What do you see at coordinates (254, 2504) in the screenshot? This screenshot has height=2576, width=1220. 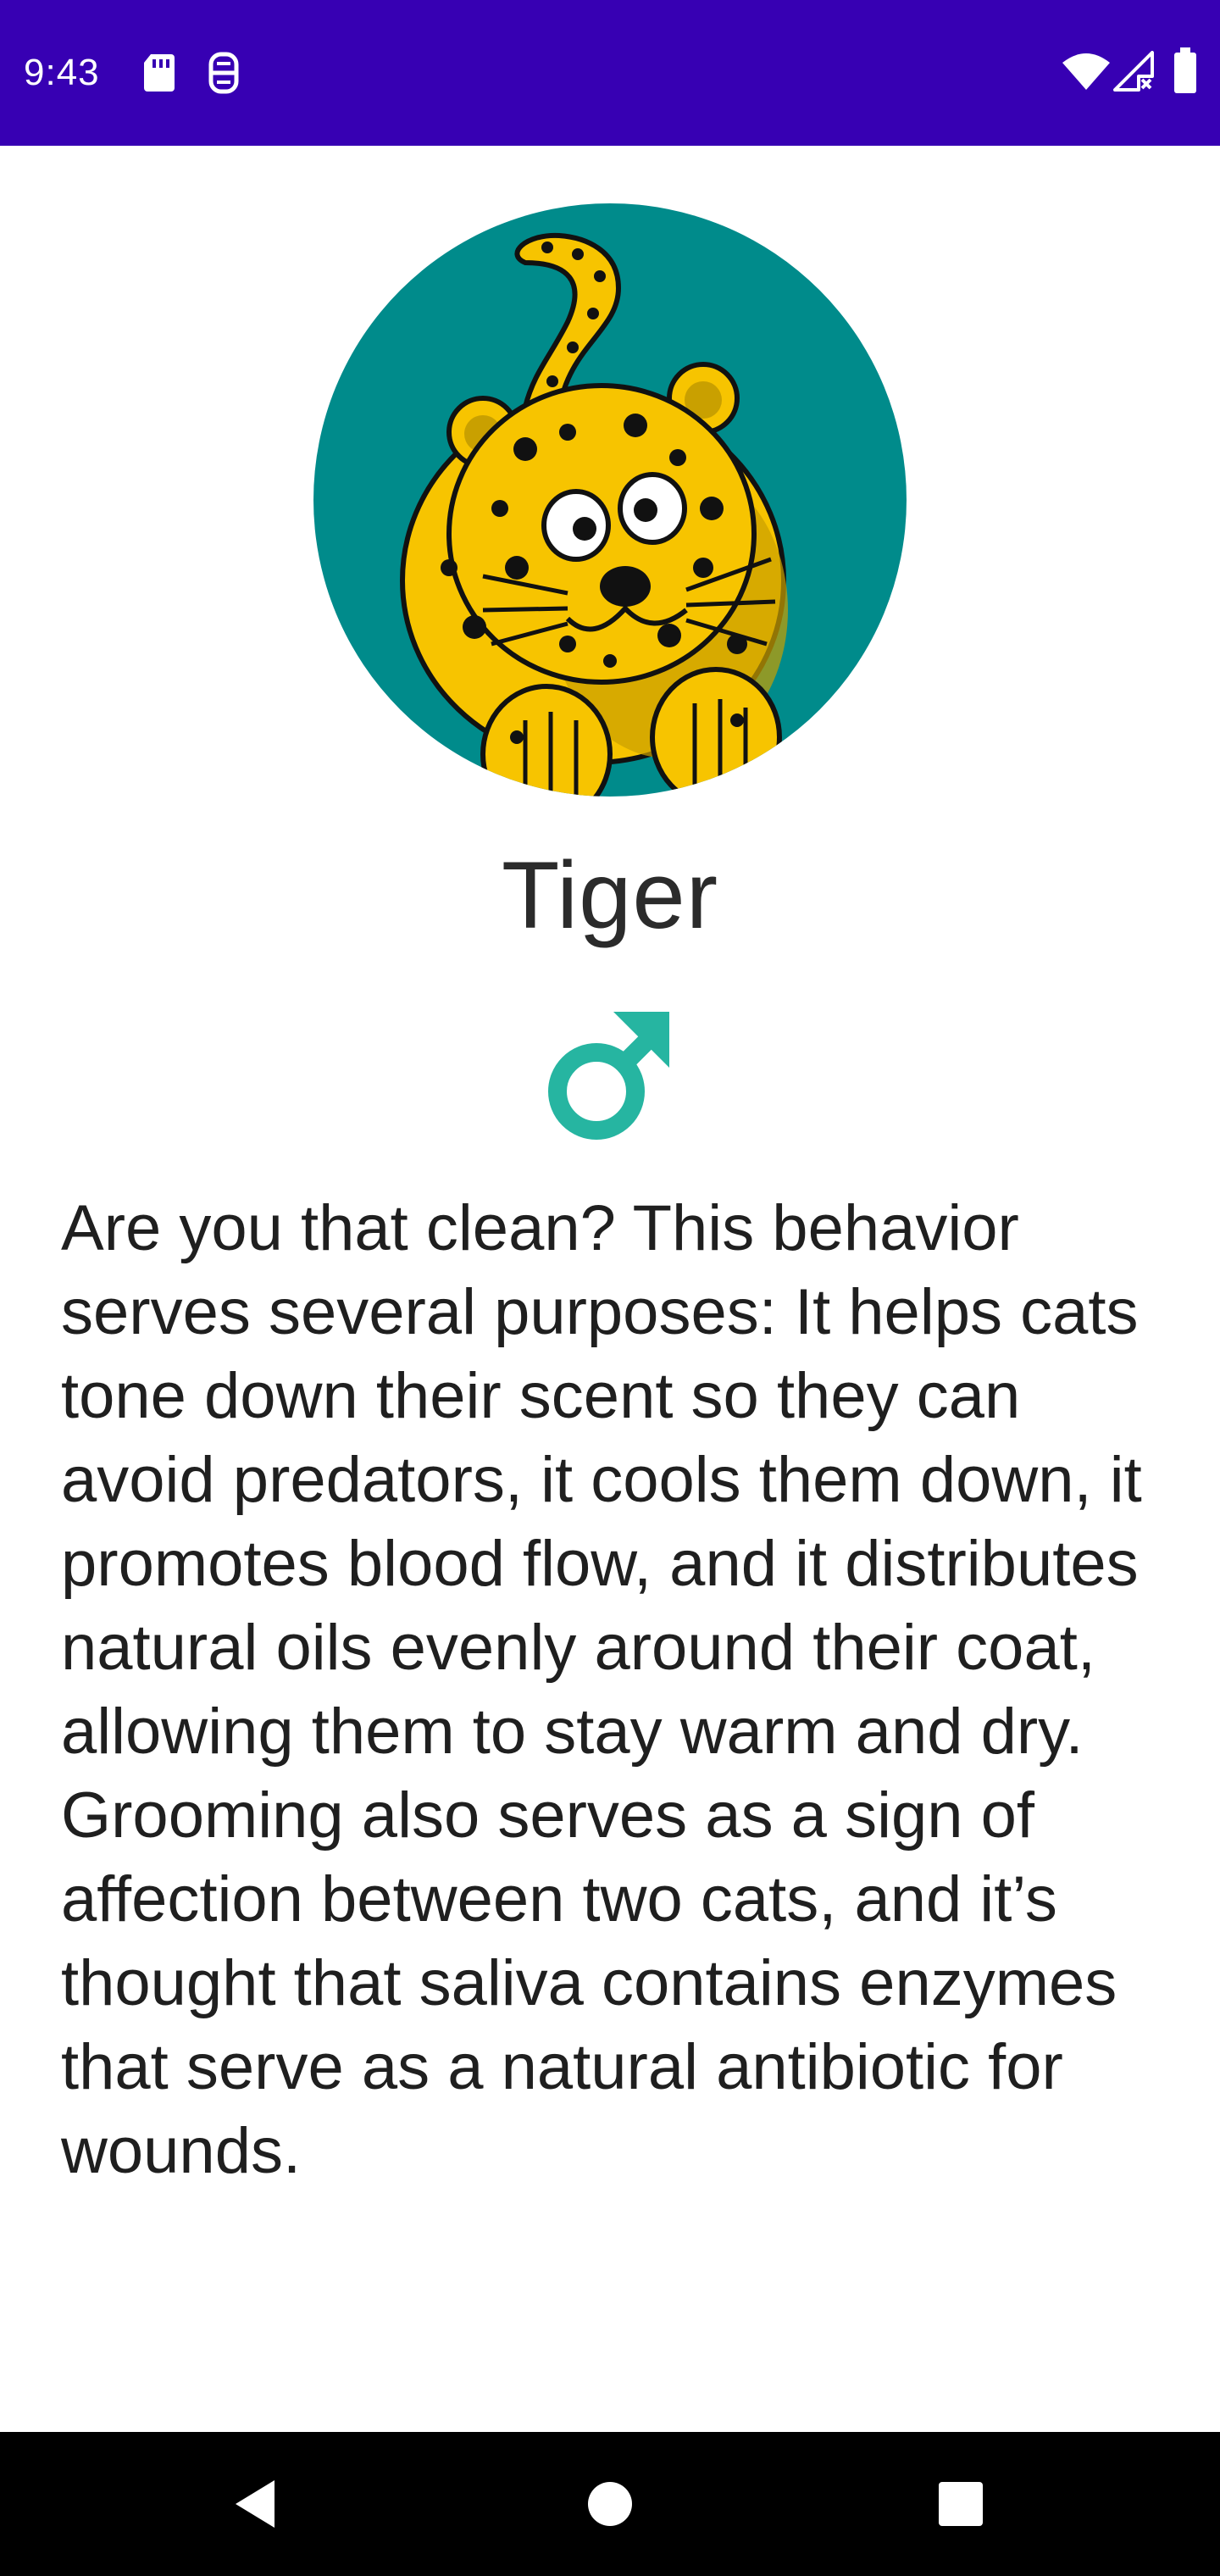 I see `back-icon` at bounding box center [254, 2504].